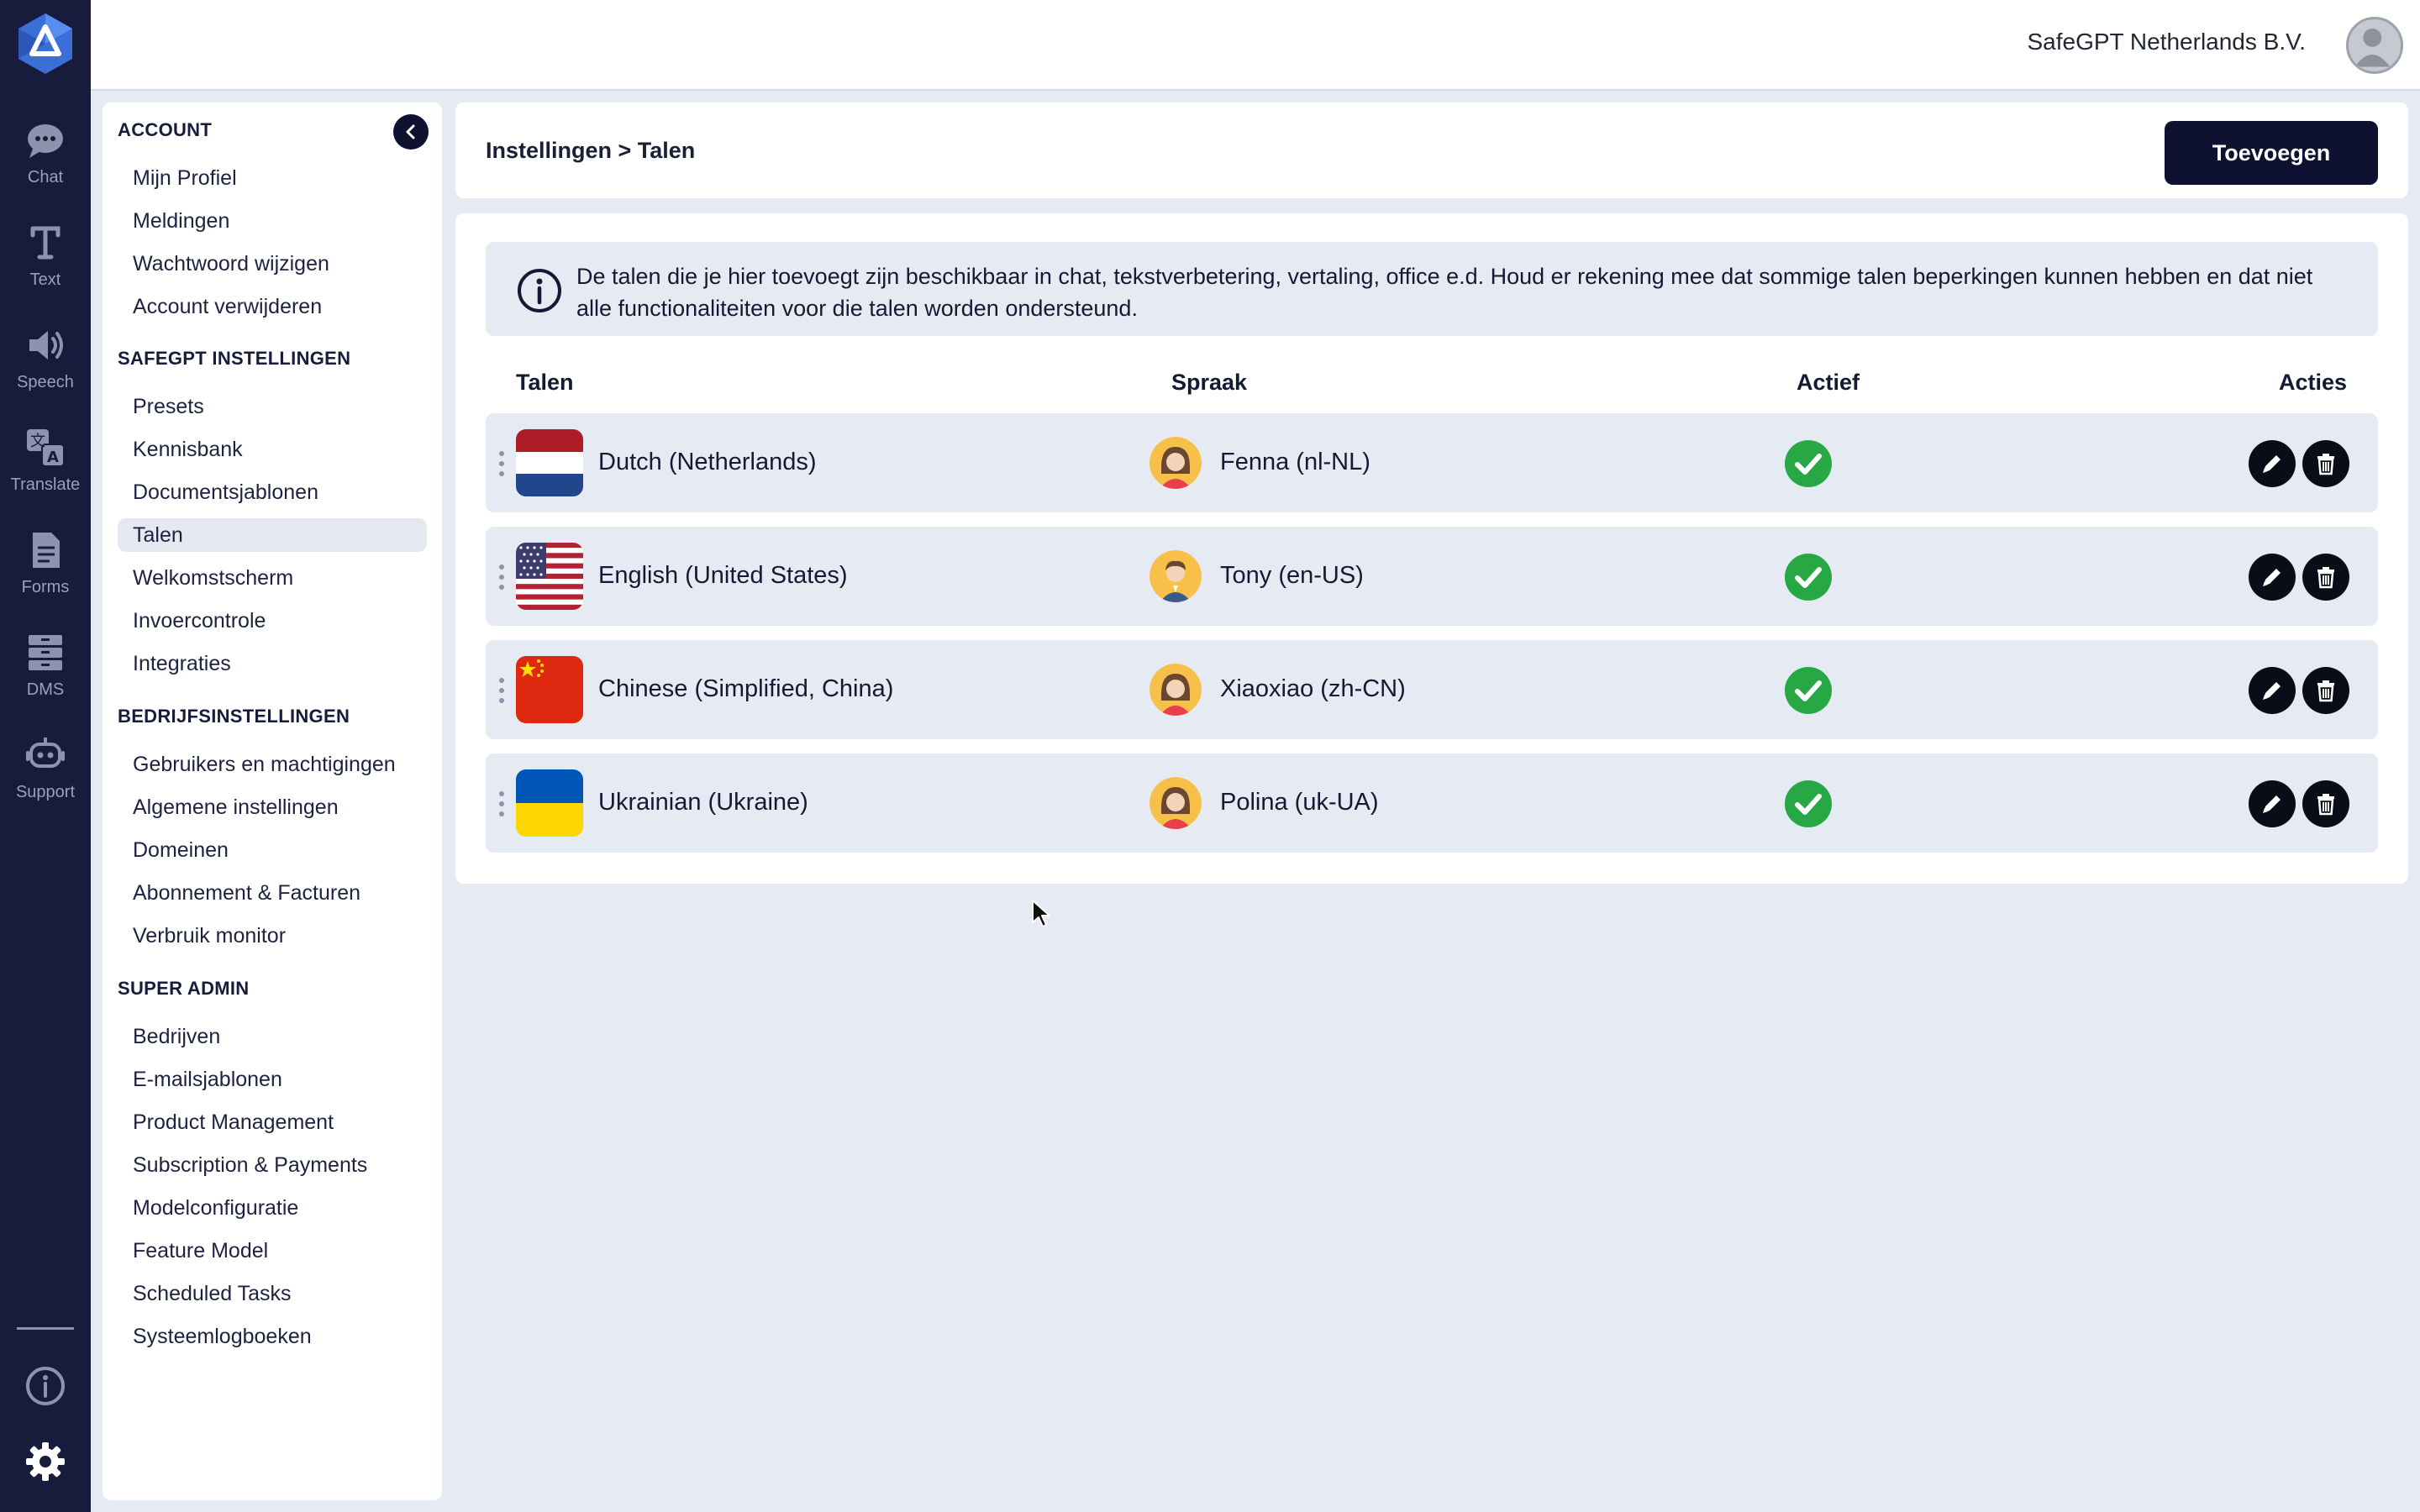 The height and width of the screenshot is (1512, 2420). Describe the element at coordinates (45, 571) in the screenshot. I see `rail-item-forms: Forms` at that location.